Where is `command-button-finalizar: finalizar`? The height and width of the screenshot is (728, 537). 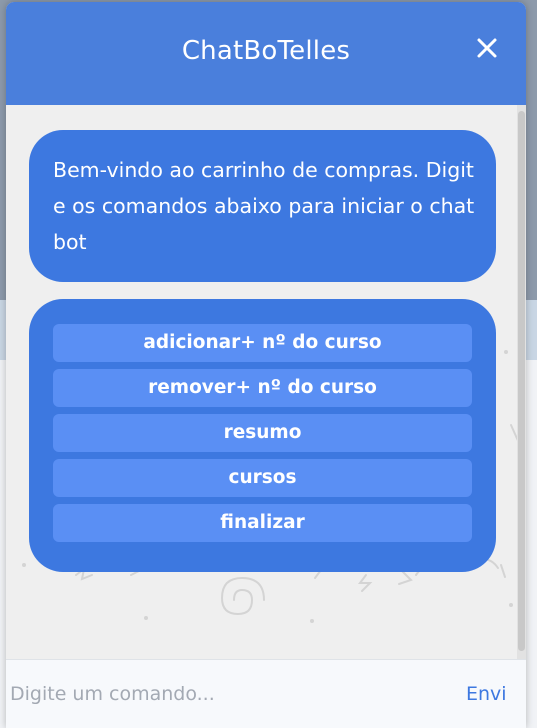 command-button-finalizar: finalizar is located at coordinates (262, 523).